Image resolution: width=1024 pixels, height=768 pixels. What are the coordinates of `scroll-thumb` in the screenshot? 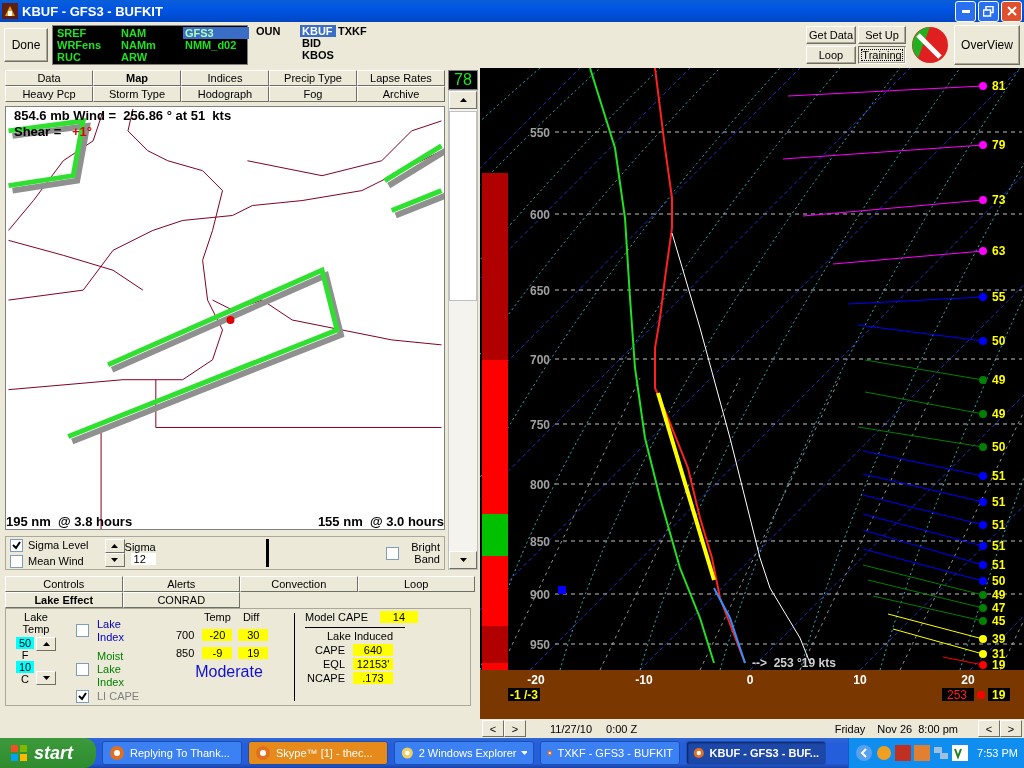 It's located at (463, 206).